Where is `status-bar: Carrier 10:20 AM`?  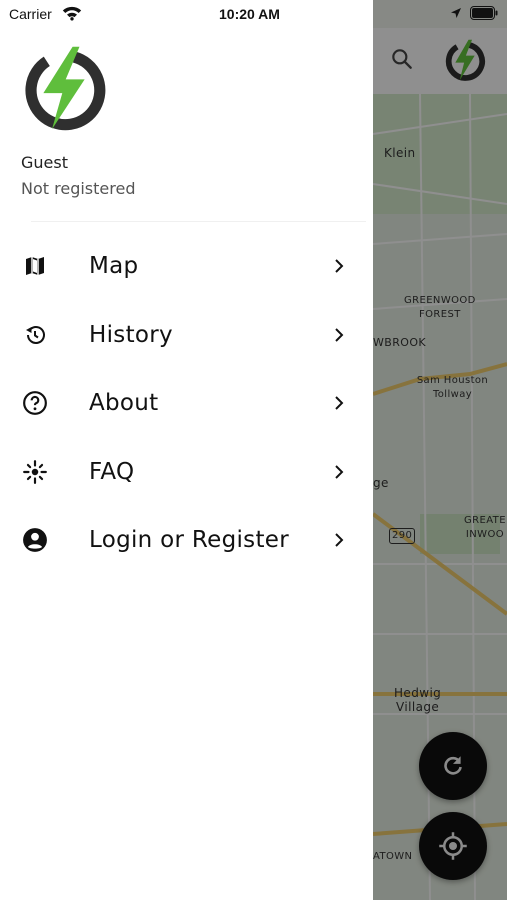 status-bar: Carrier 10:20 AM is located at coordinates (253, 14).